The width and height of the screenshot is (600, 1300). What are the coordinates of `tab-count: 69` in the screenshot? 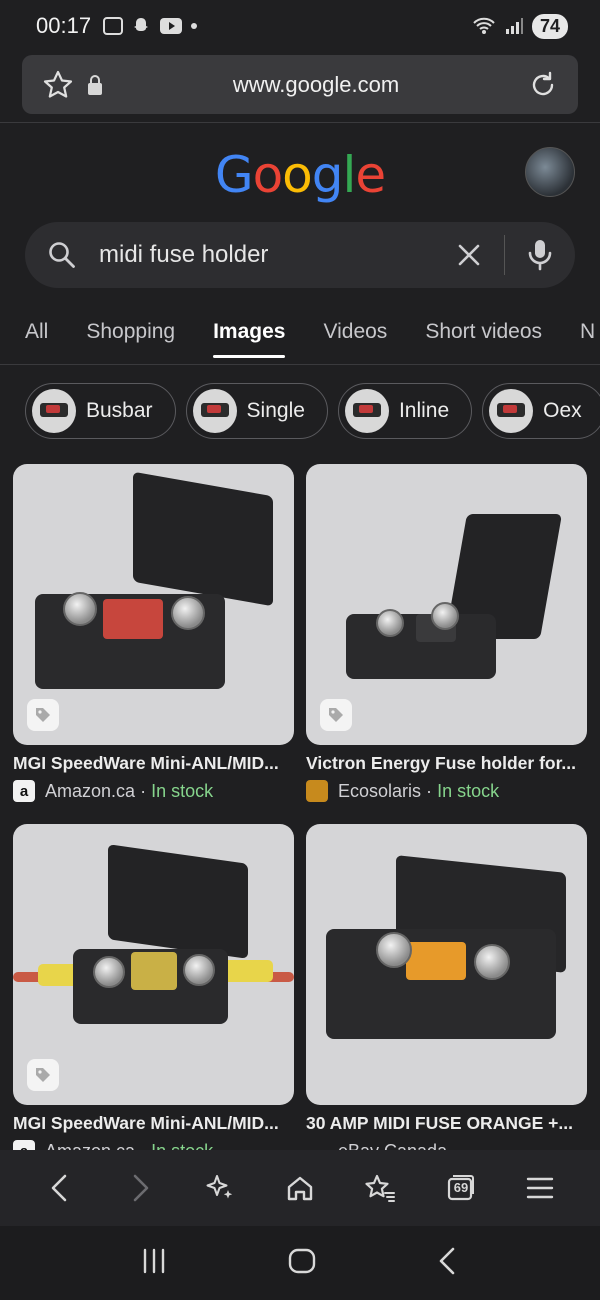 It's located at (461, 1187).